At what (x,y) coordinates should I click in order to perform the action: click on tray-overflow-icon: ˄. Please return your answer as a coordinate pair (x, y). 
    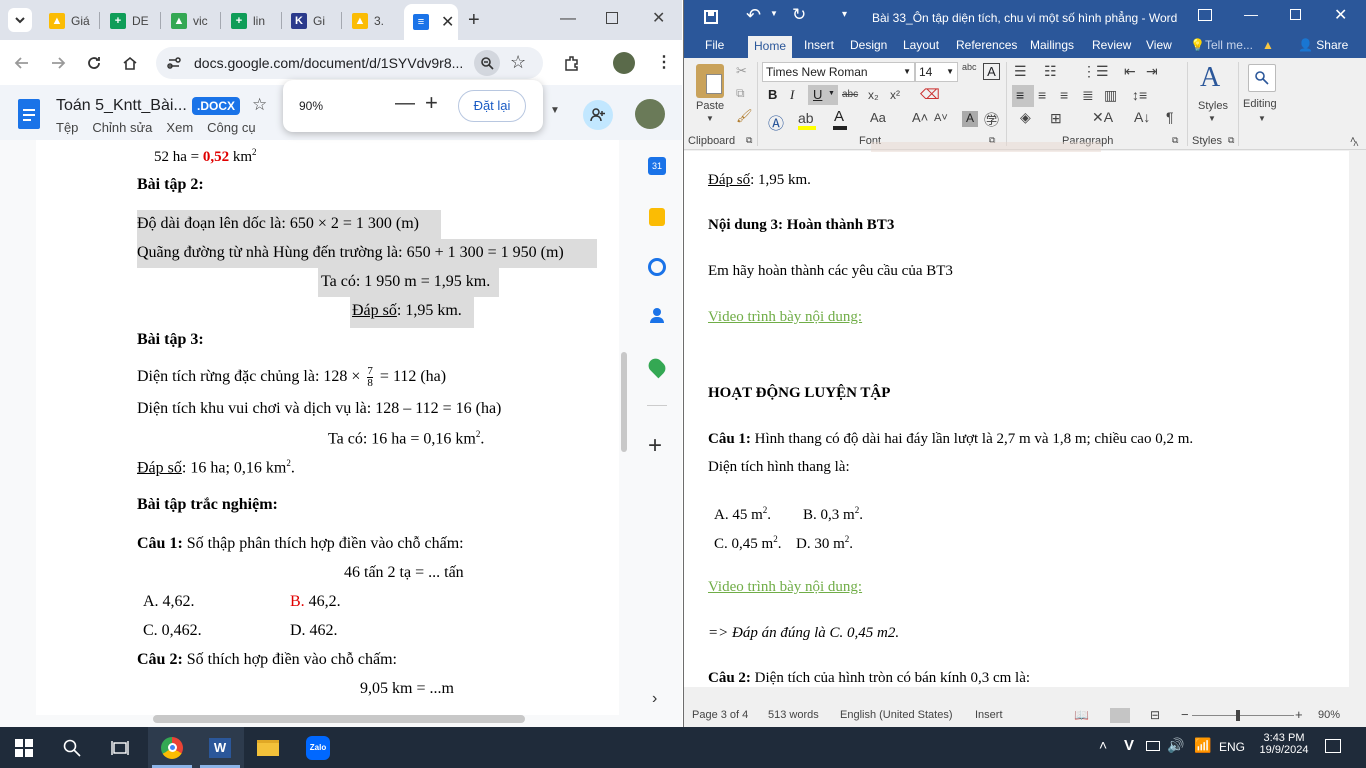
    Looking at the image, I should click on (1103, 745).